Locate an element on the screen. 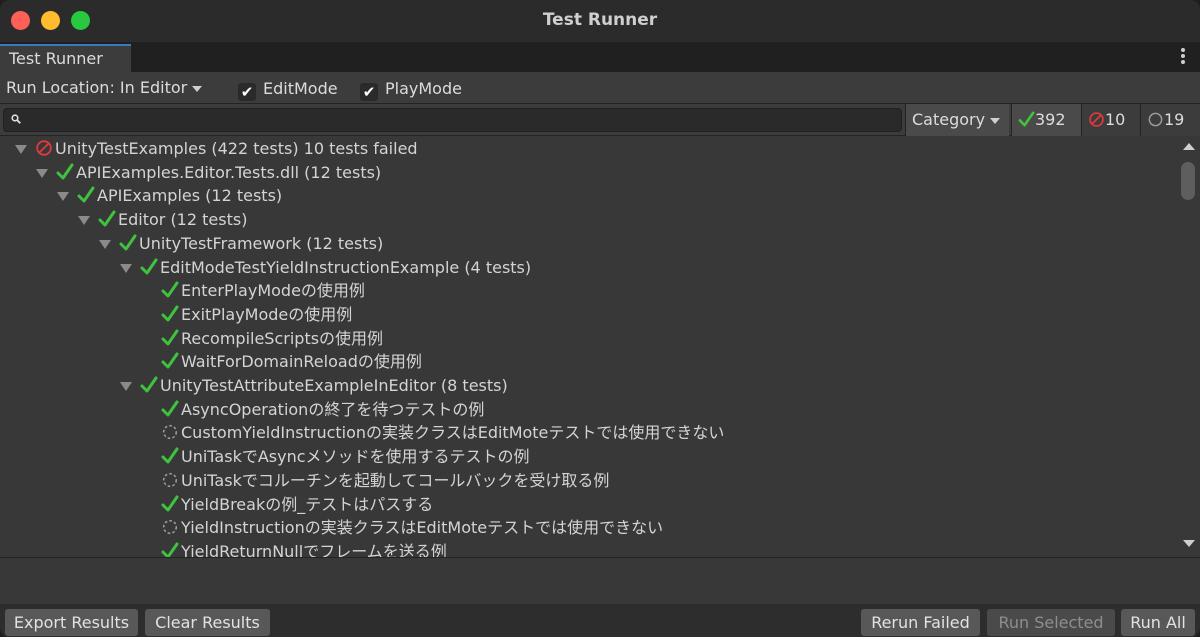 The height and width of the screenshot is (637, 1200). playmode-toggle: ✔ PlayMode is located at coordinates (411, 89).